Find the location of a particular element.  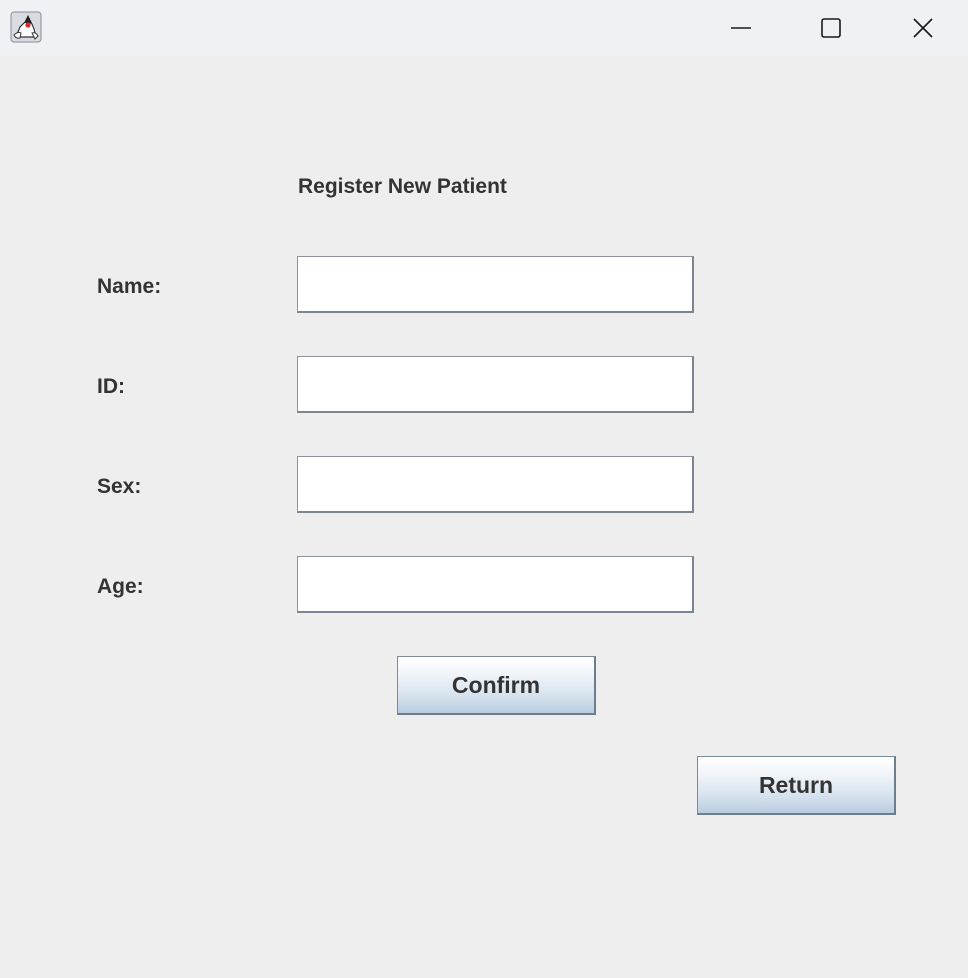

form-heading: Register New Patient is located at coordinates (402, 186).